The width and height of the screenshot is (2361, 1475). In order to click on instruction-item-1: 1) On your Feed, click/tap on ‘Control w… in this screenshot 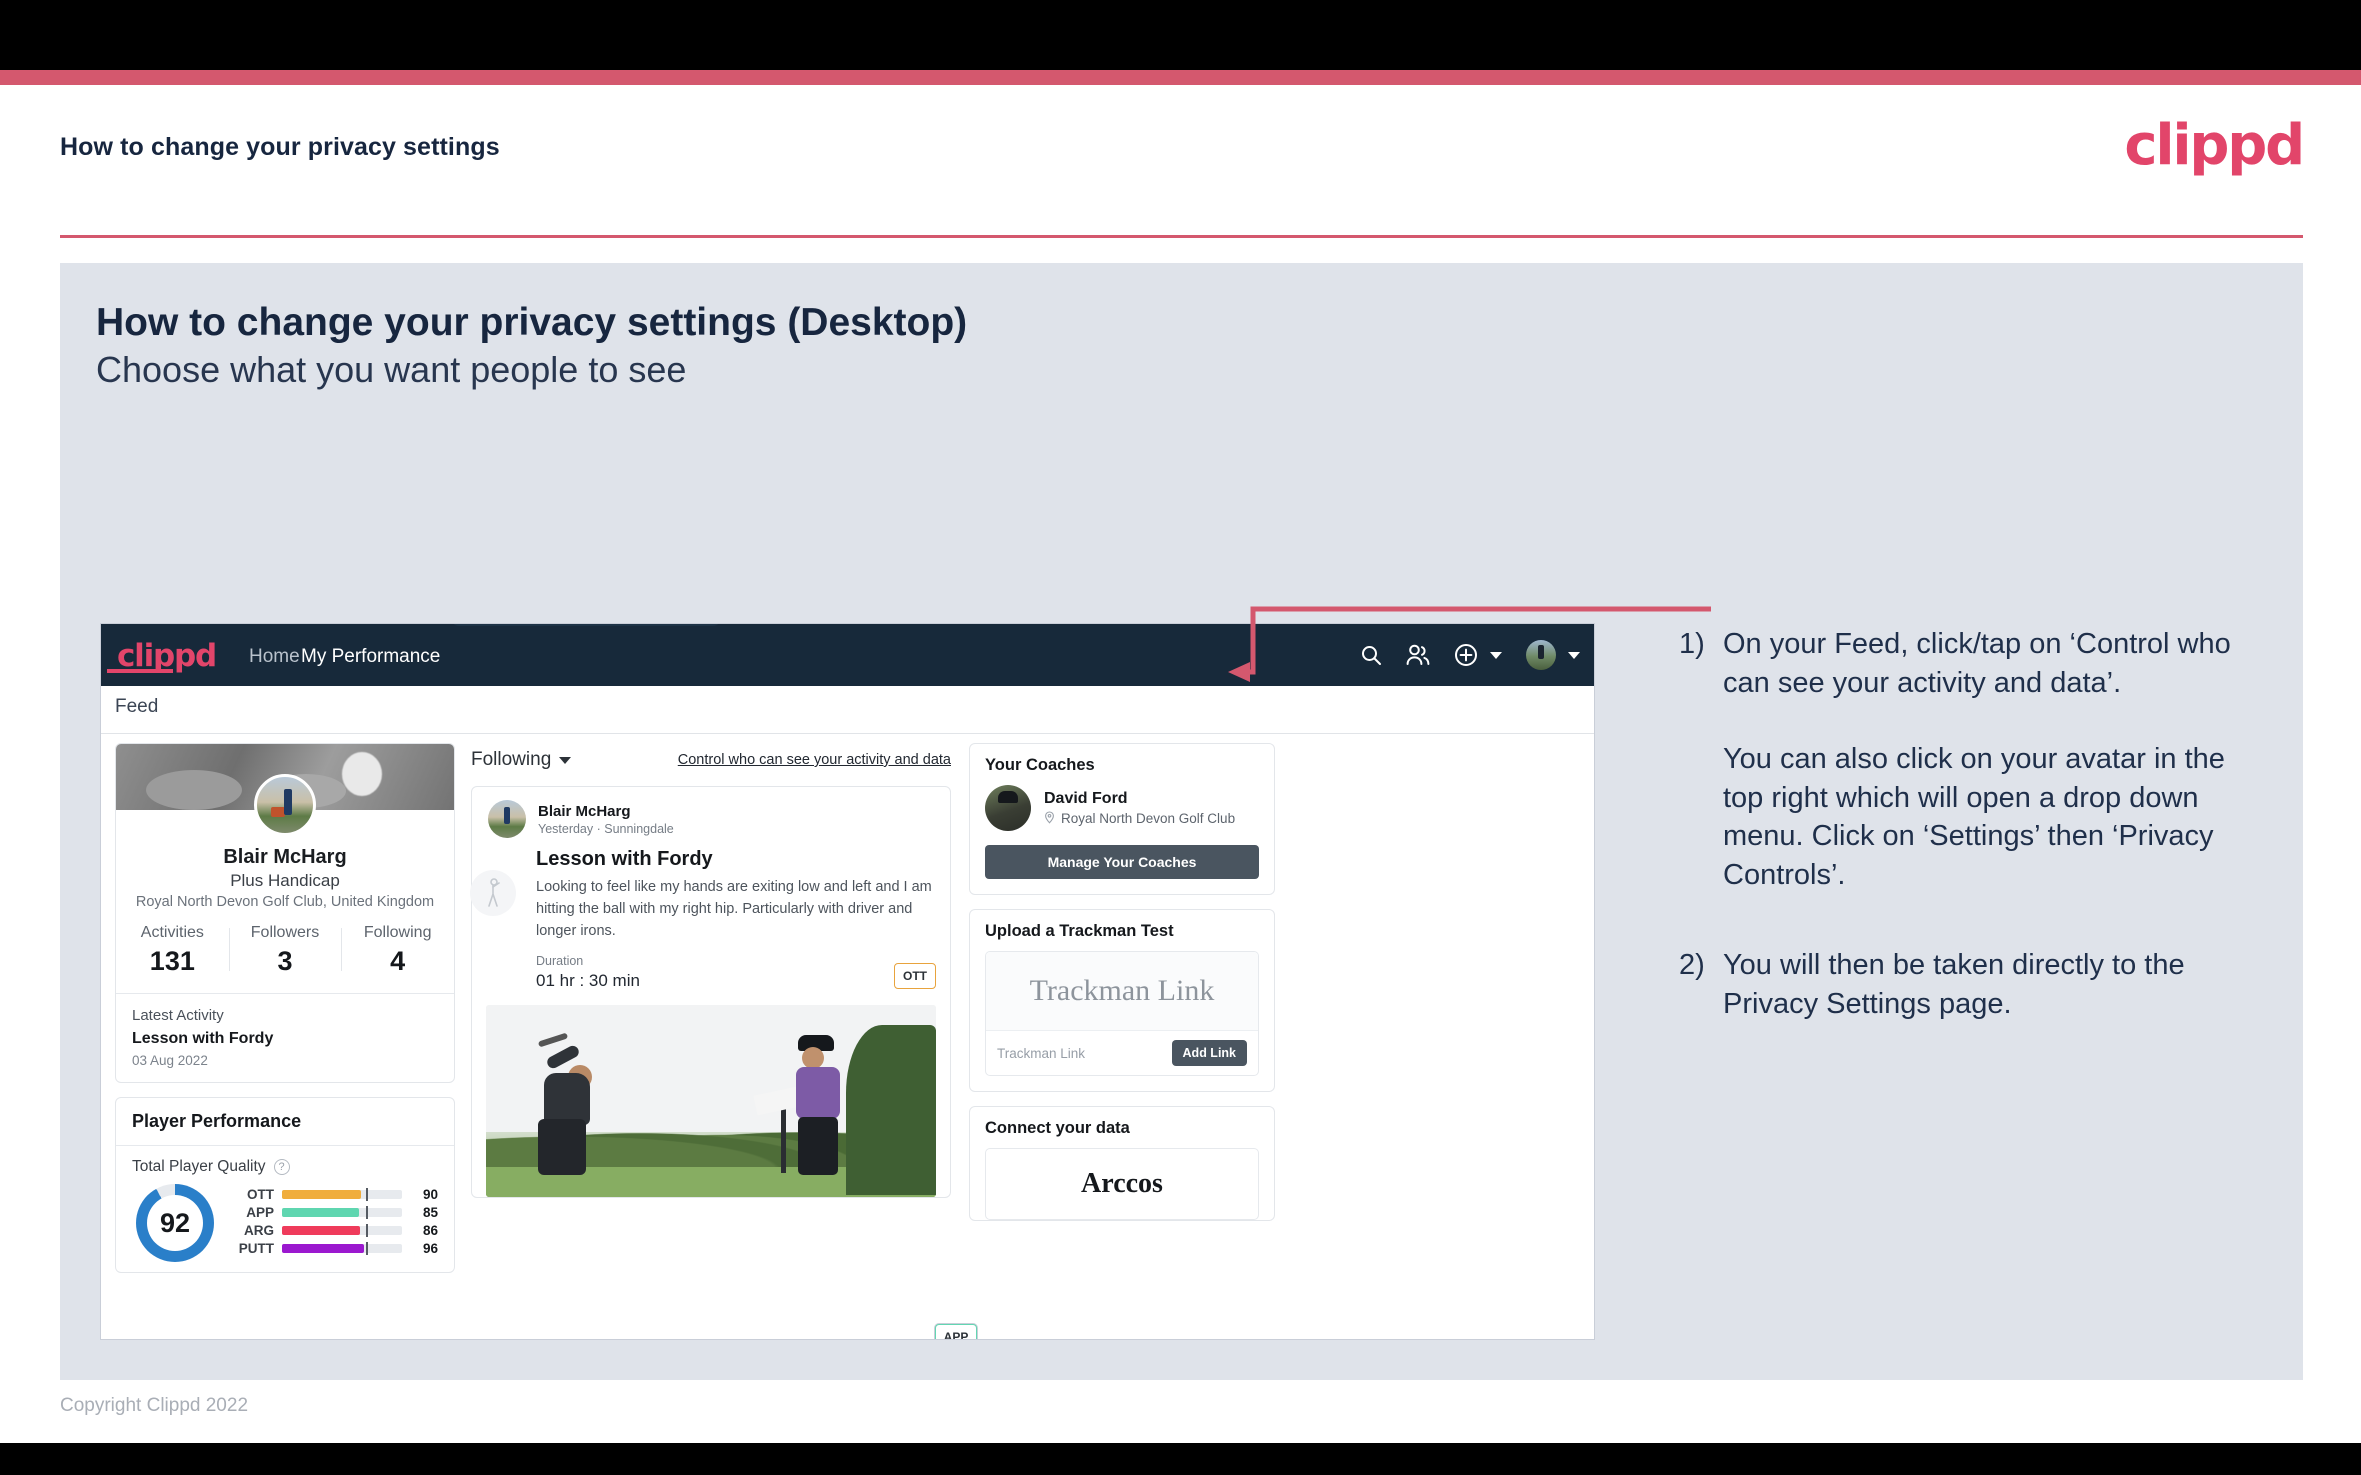, I will do `click(1959, 759)`.